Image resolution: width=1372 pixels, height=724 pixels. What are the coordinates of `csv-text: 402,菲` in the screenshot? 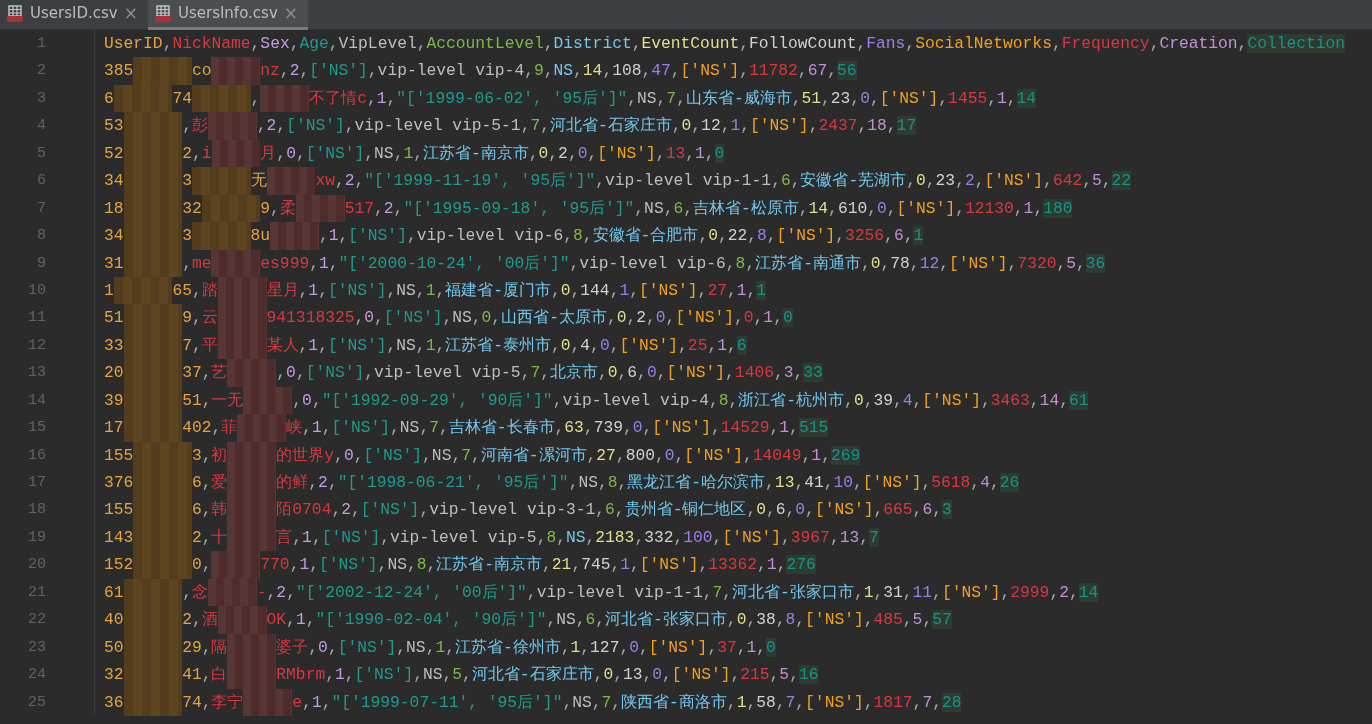 It's located at (210, 428).